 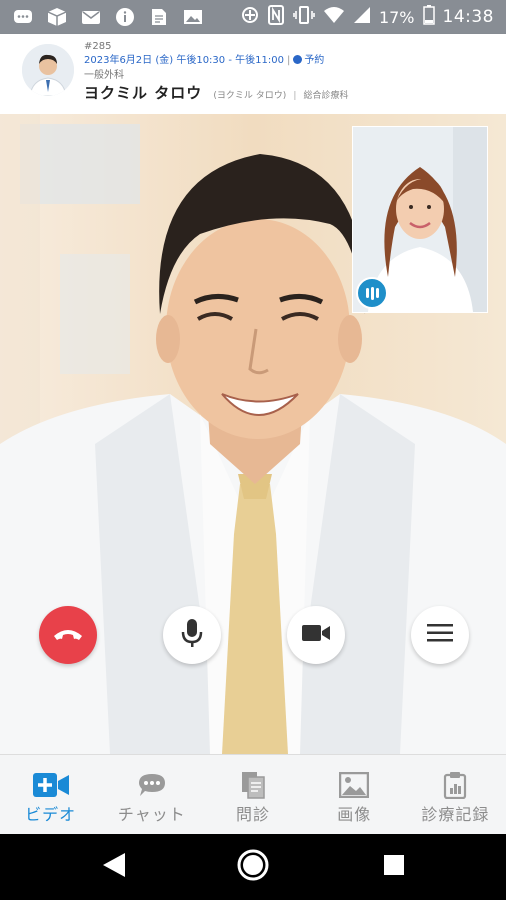 I want to click on nfc-icon, so click(x=276, y=17).